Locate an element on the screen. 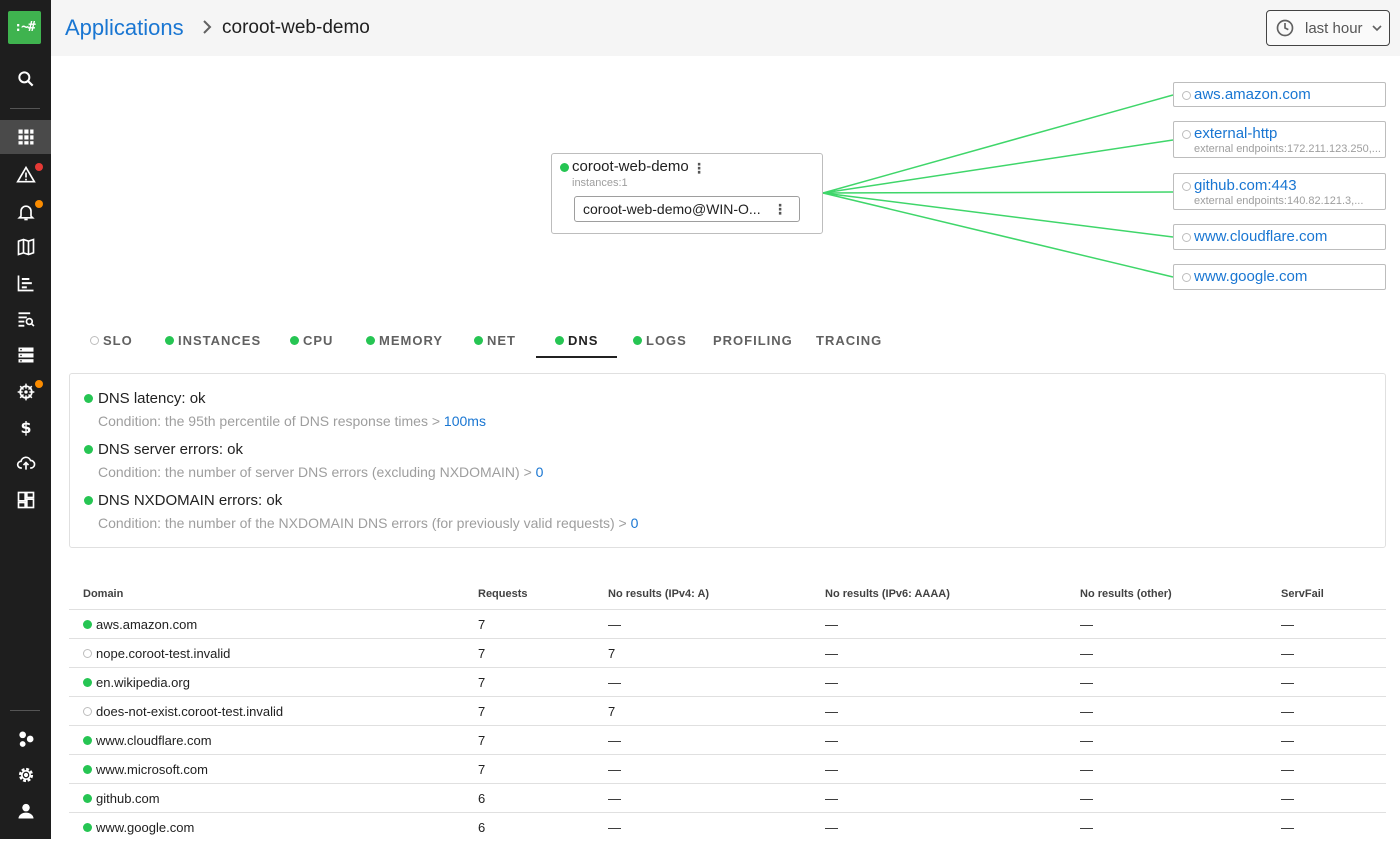 The width and height of the screenshot is (1400, 841). column-header: No results (IPv6: AAAA) is located at coordinates (887, 594).